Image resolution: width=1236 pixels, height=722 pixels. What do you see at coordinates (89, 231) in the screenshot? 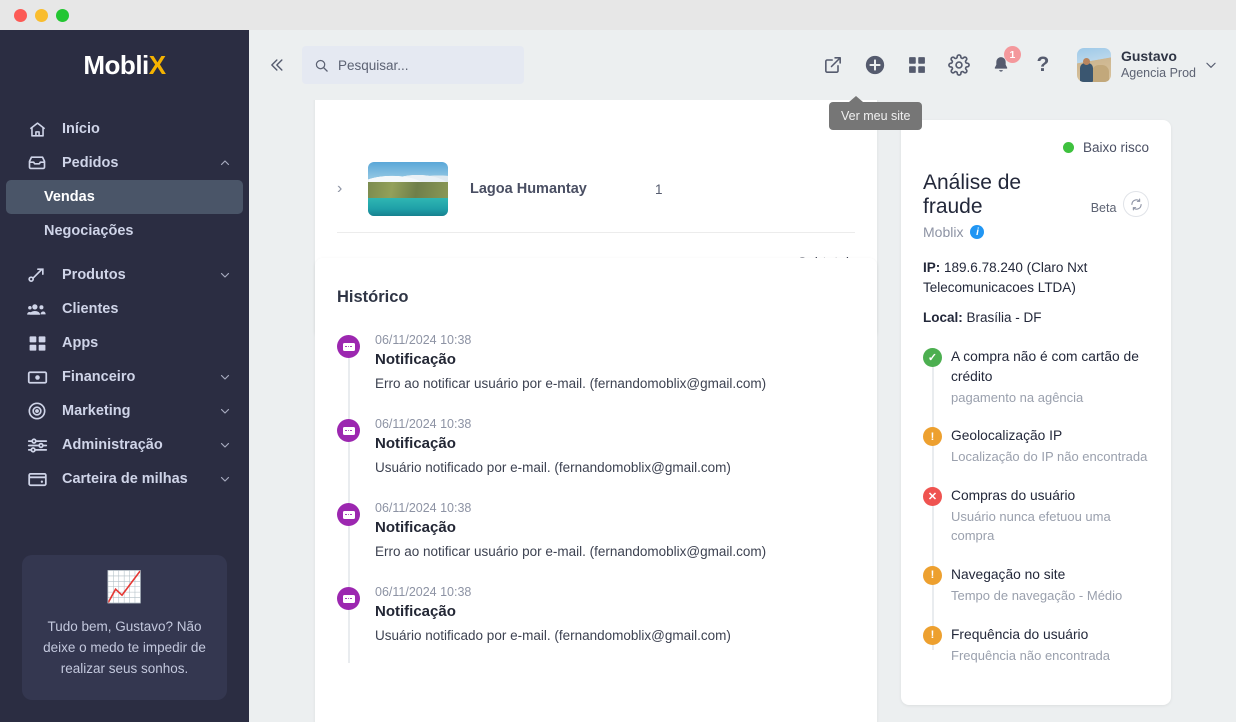
I see `sidebar-subitem-label: Negociações` at bounding box center [89, 231].